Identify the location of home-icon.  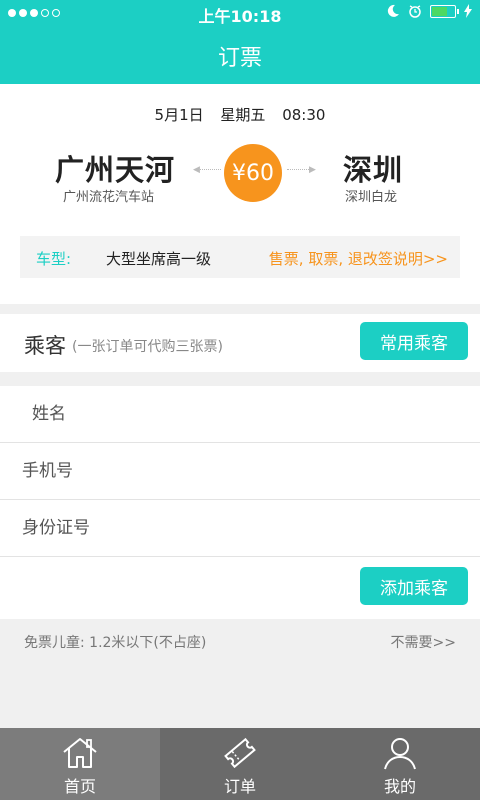
(80, 753).